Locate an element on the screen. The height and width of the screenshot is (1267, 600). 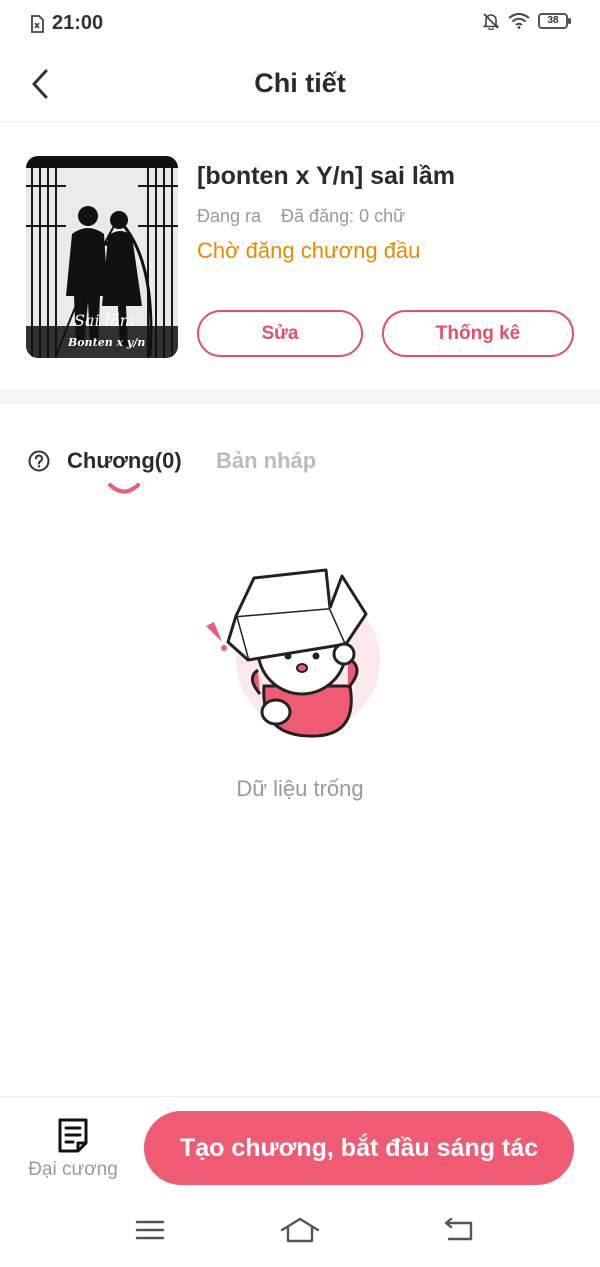
outline-button: Đại cương is located at coordinates (73, 1149).